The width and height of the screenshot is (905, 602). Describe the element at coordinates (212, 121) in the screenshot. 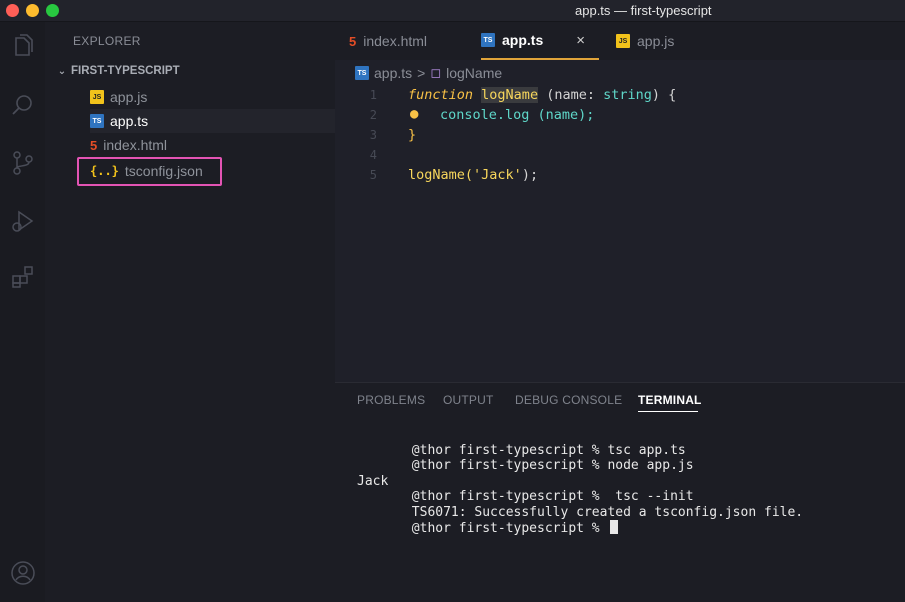

I see `file-app-ts: TS app.ts` at that location.